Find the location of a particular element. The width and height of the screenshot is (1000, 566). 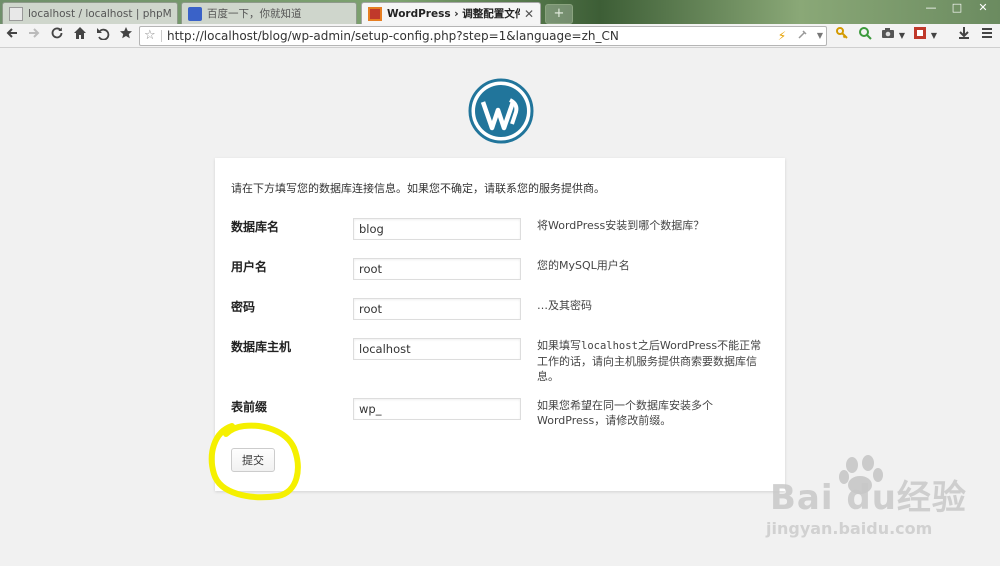

close-window-button: ✕ is located at coordinates (983, 8).